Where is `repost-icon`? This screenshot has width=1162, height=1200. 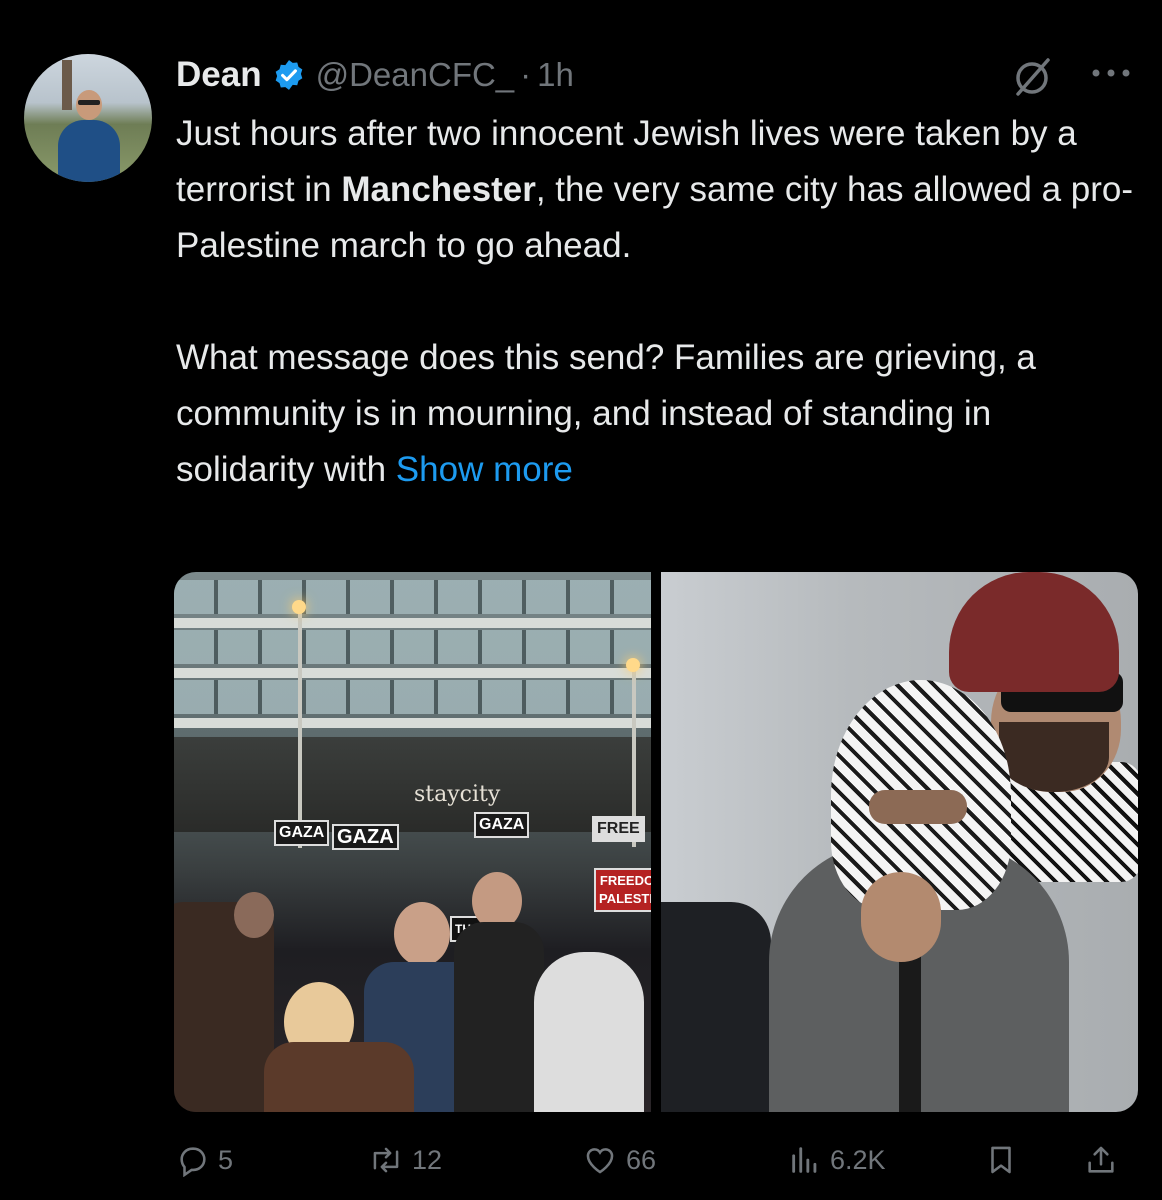 repost-icon is located at coordinates (386, 1160).